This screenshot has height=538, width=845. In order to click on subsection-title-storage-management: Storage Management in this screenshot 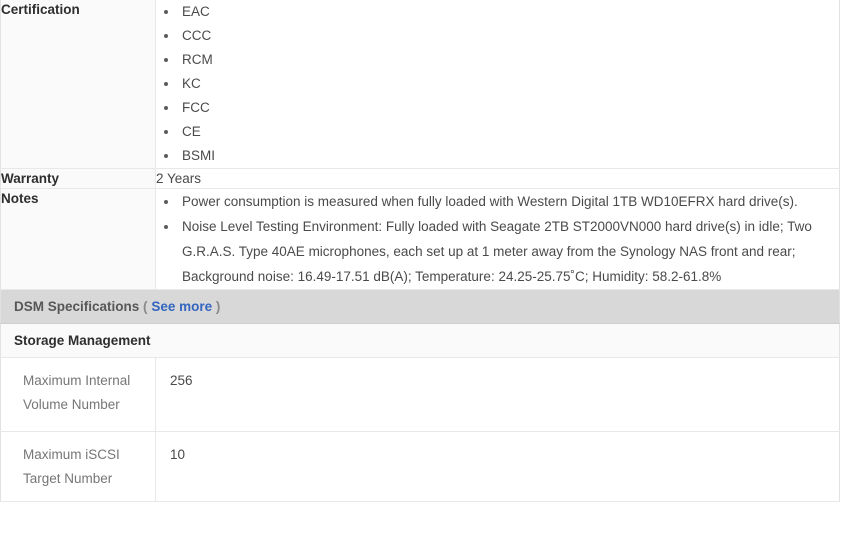, I will do `click(420, 340)`.